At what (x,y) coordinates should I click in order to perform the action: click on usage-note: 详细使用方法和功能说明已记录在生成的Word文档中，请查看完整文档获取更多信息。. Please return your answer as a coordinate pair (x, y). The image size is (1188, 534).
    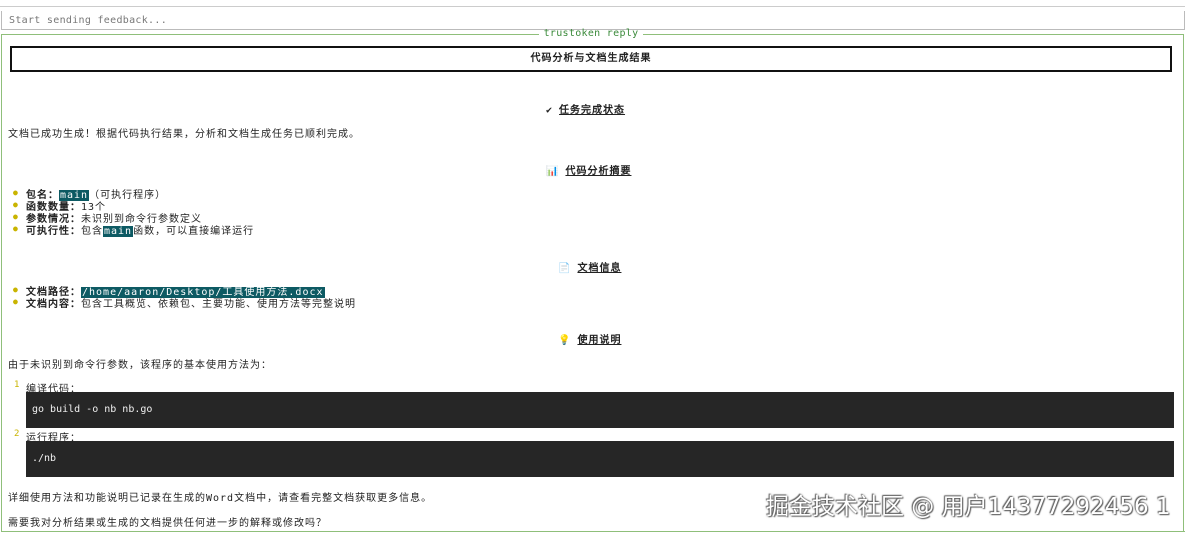
    Looking at the image, I should click on (220, 498).